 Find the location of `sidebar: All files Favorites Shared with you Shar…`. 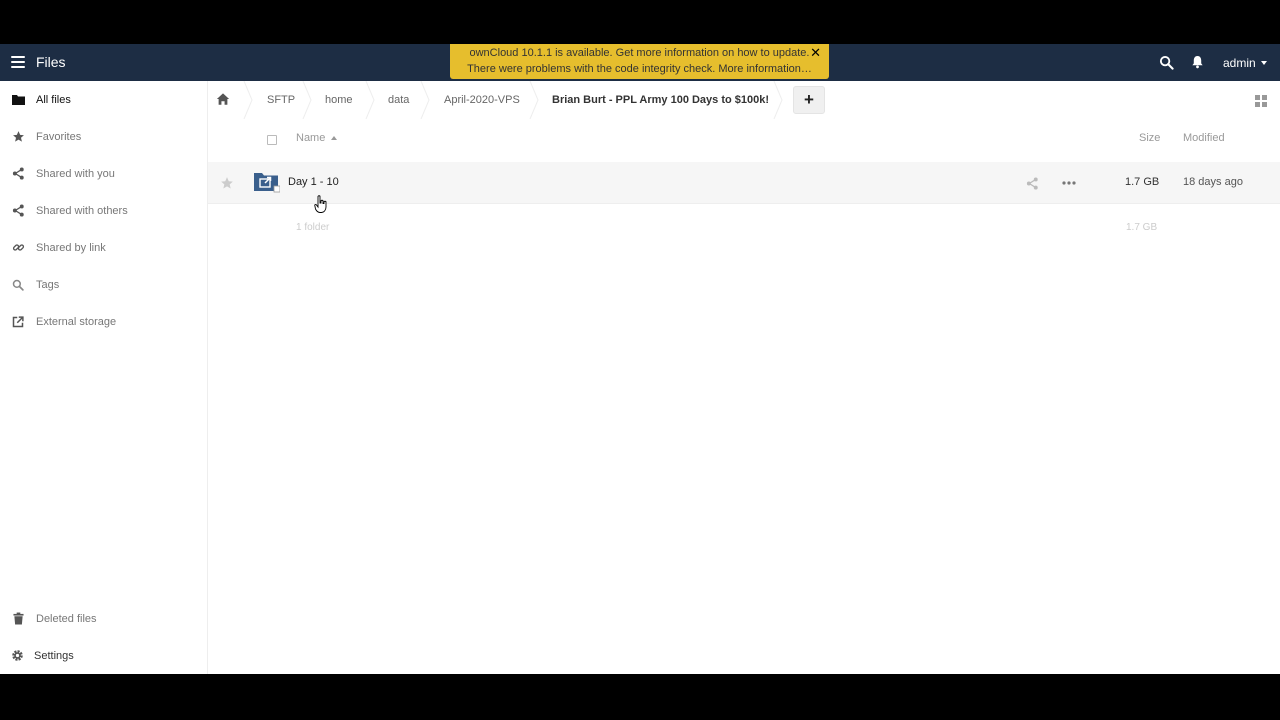

sidebar: All files Favorites Shared with you Shar… is located at coordinates (104, 377).